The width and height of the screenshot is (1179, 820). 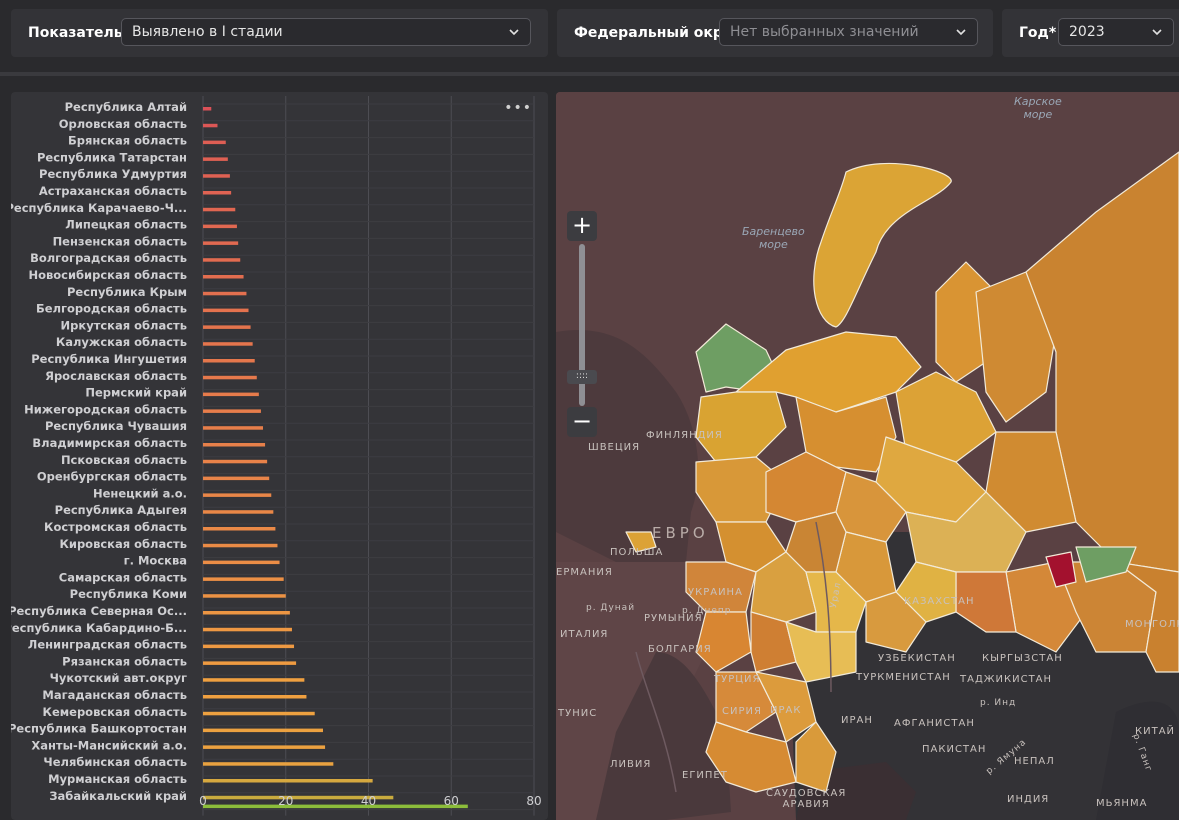 I want to click on year-select: 2023, so click(x=1116, y=32).